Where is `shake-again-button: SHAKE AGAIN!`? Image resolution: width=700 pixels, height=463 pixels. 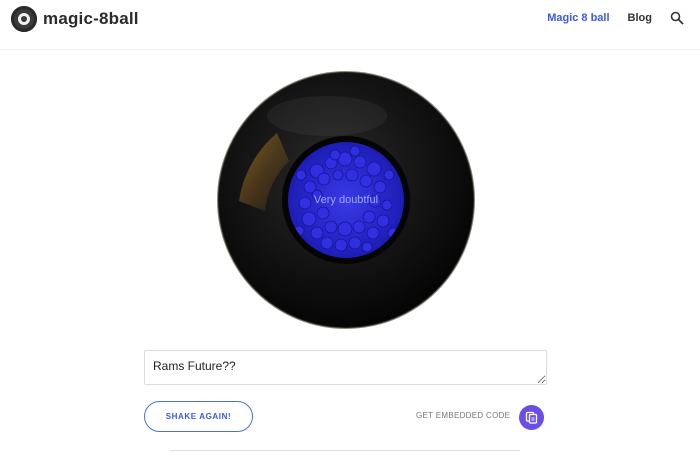 shake-again-button: SHAKE AGAIN! is located at coordinates (198, 416).